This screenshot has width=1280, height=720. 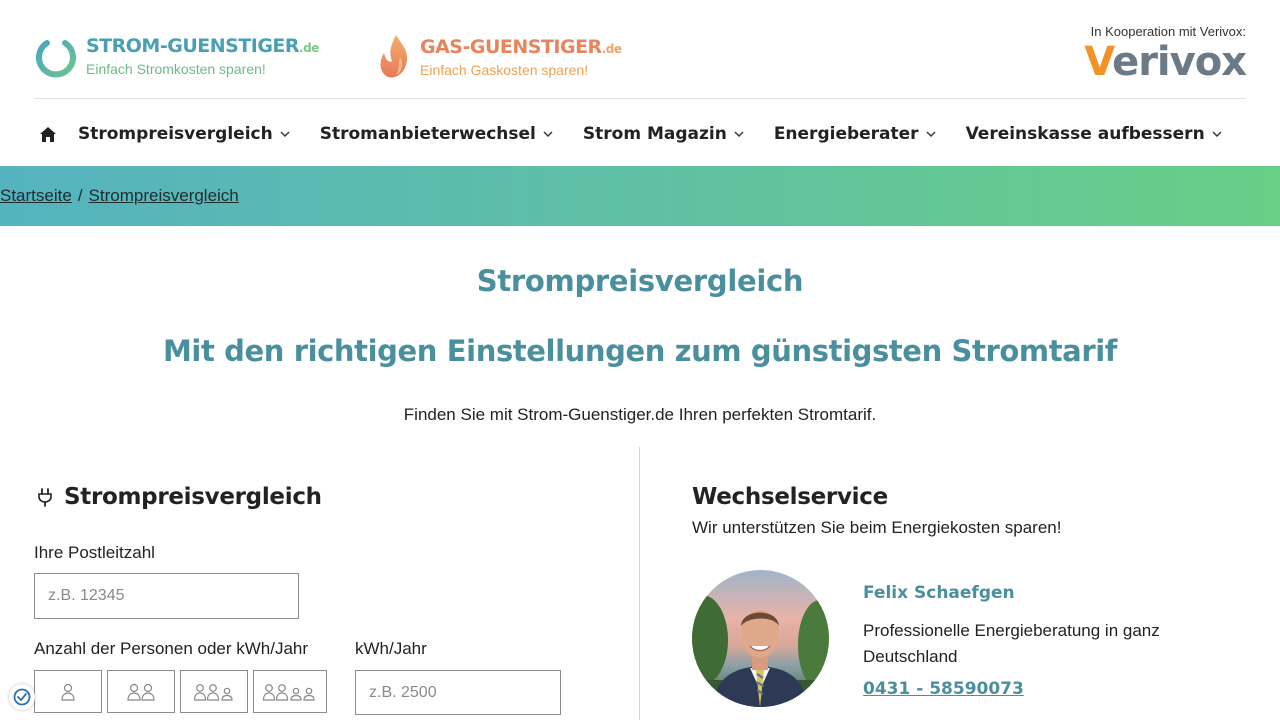 I want to click on home-icon, so click(x=48, y=134).